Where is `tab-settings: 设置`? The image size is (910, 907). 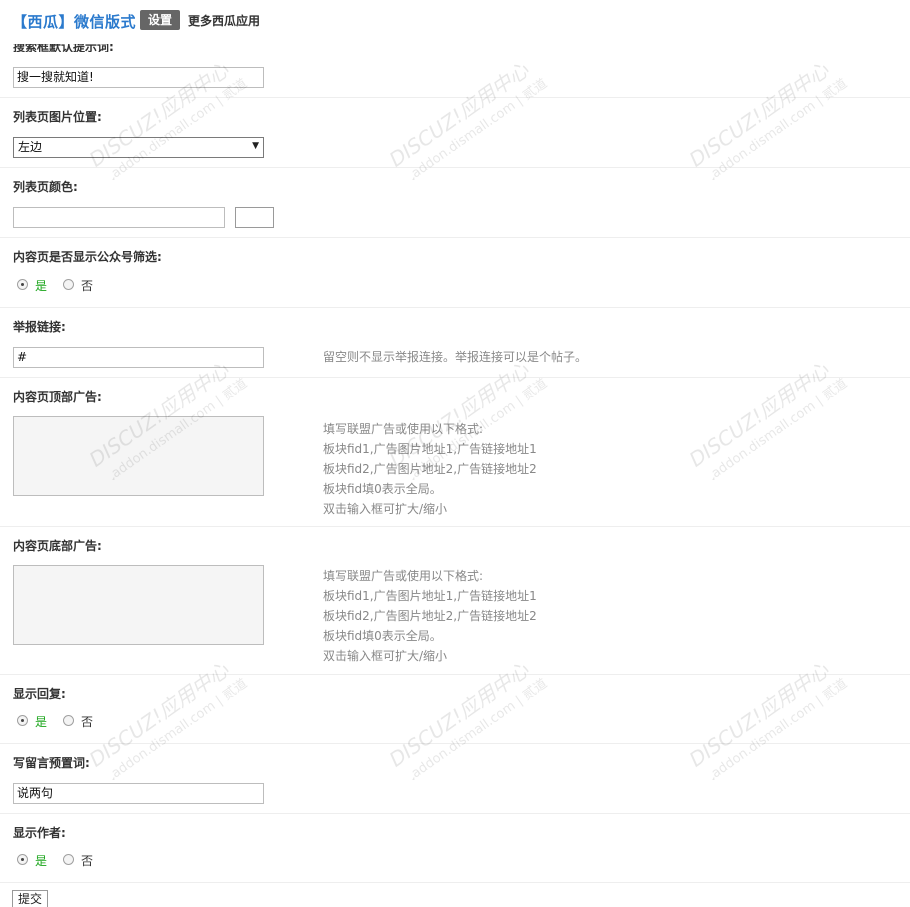 tab-settings: 设置 is located at coordinates (160, 20).